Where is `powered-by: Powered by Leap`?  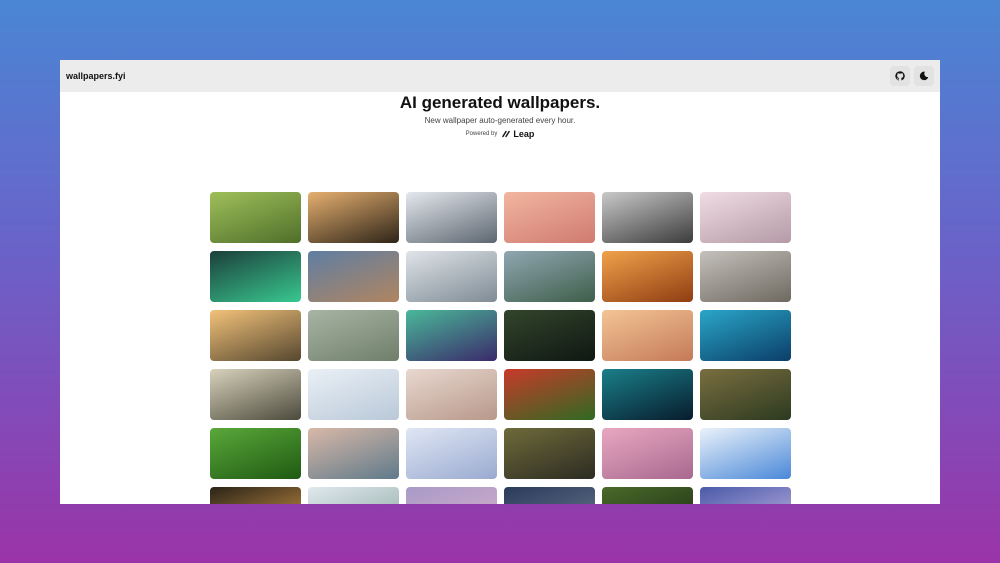 powered-by: Powered by Leap is located at coordinates (500, 134).